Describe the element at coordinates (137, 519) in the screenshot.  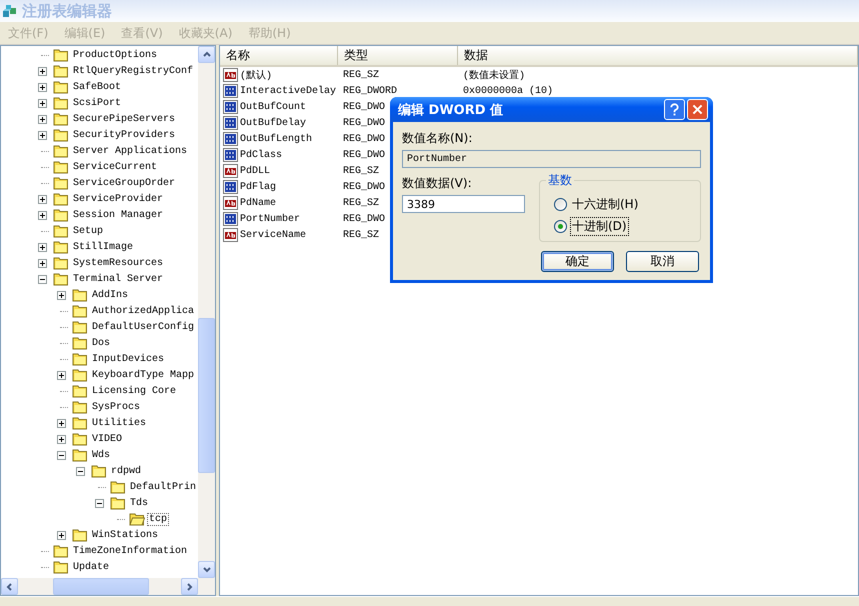
I see `open-folder-icon` at that location.